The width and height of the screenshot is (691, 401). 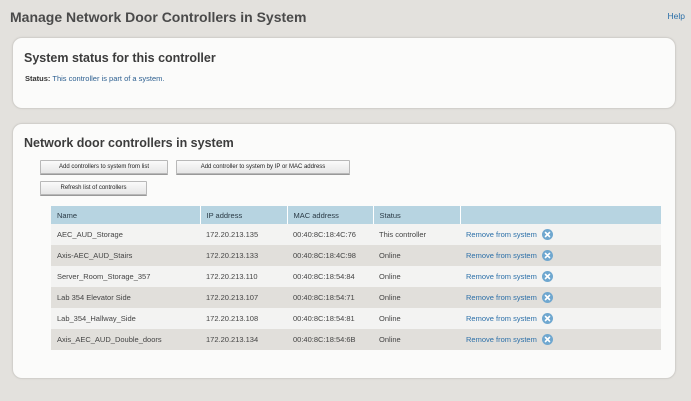 What do you see at coordinates (330, 339) in the screenshot?
I see `controller-mac: 00:40:8C:18:54:6B` at bounding box center [330, 339].